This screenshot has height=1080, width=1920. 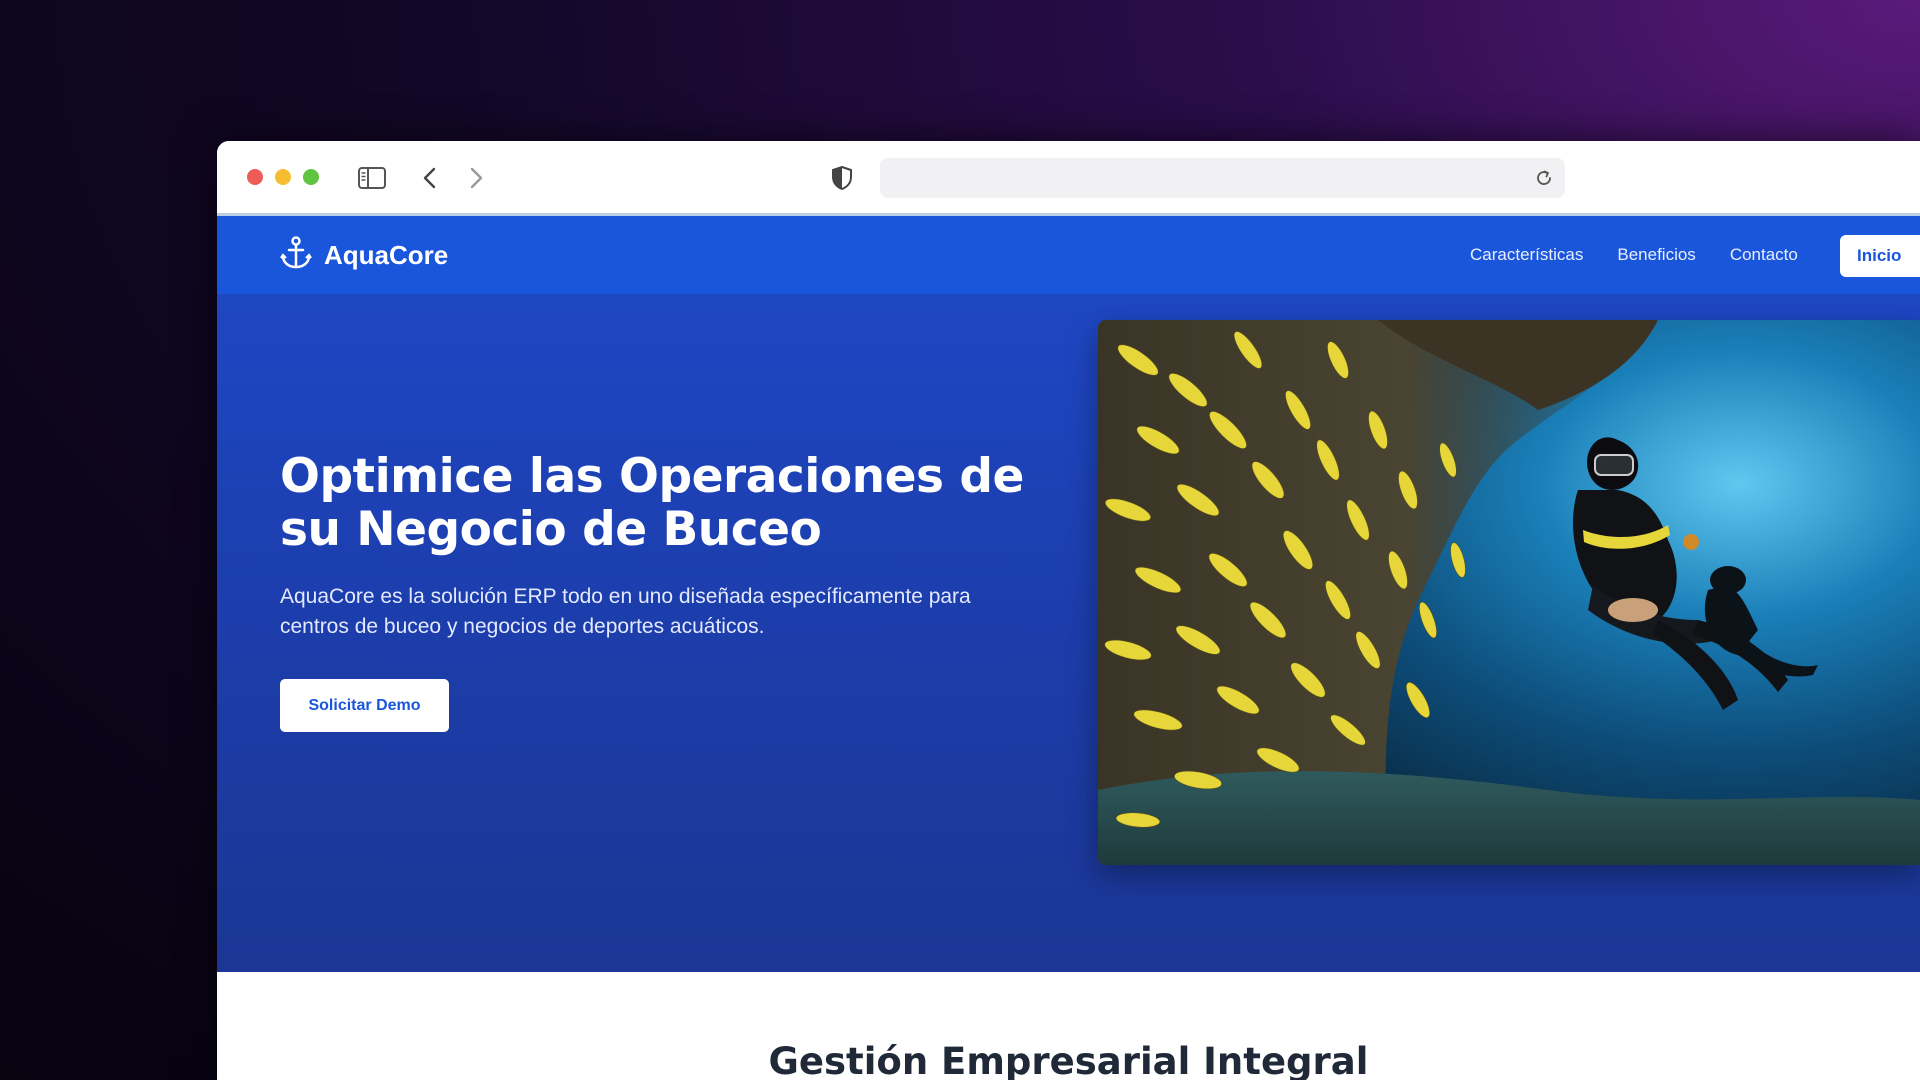 What do you see at coordinates (1764, 255) in the screenshot?
I see `nav-link-contacto: Contacto` at bounding box center [1764, 255].